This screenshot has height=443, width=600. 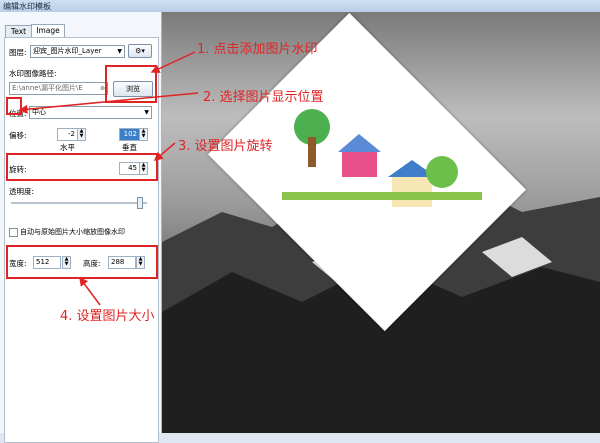 I want to click on annotation-step3: 3. 设置图片旋转, so click(x=225, y=146).